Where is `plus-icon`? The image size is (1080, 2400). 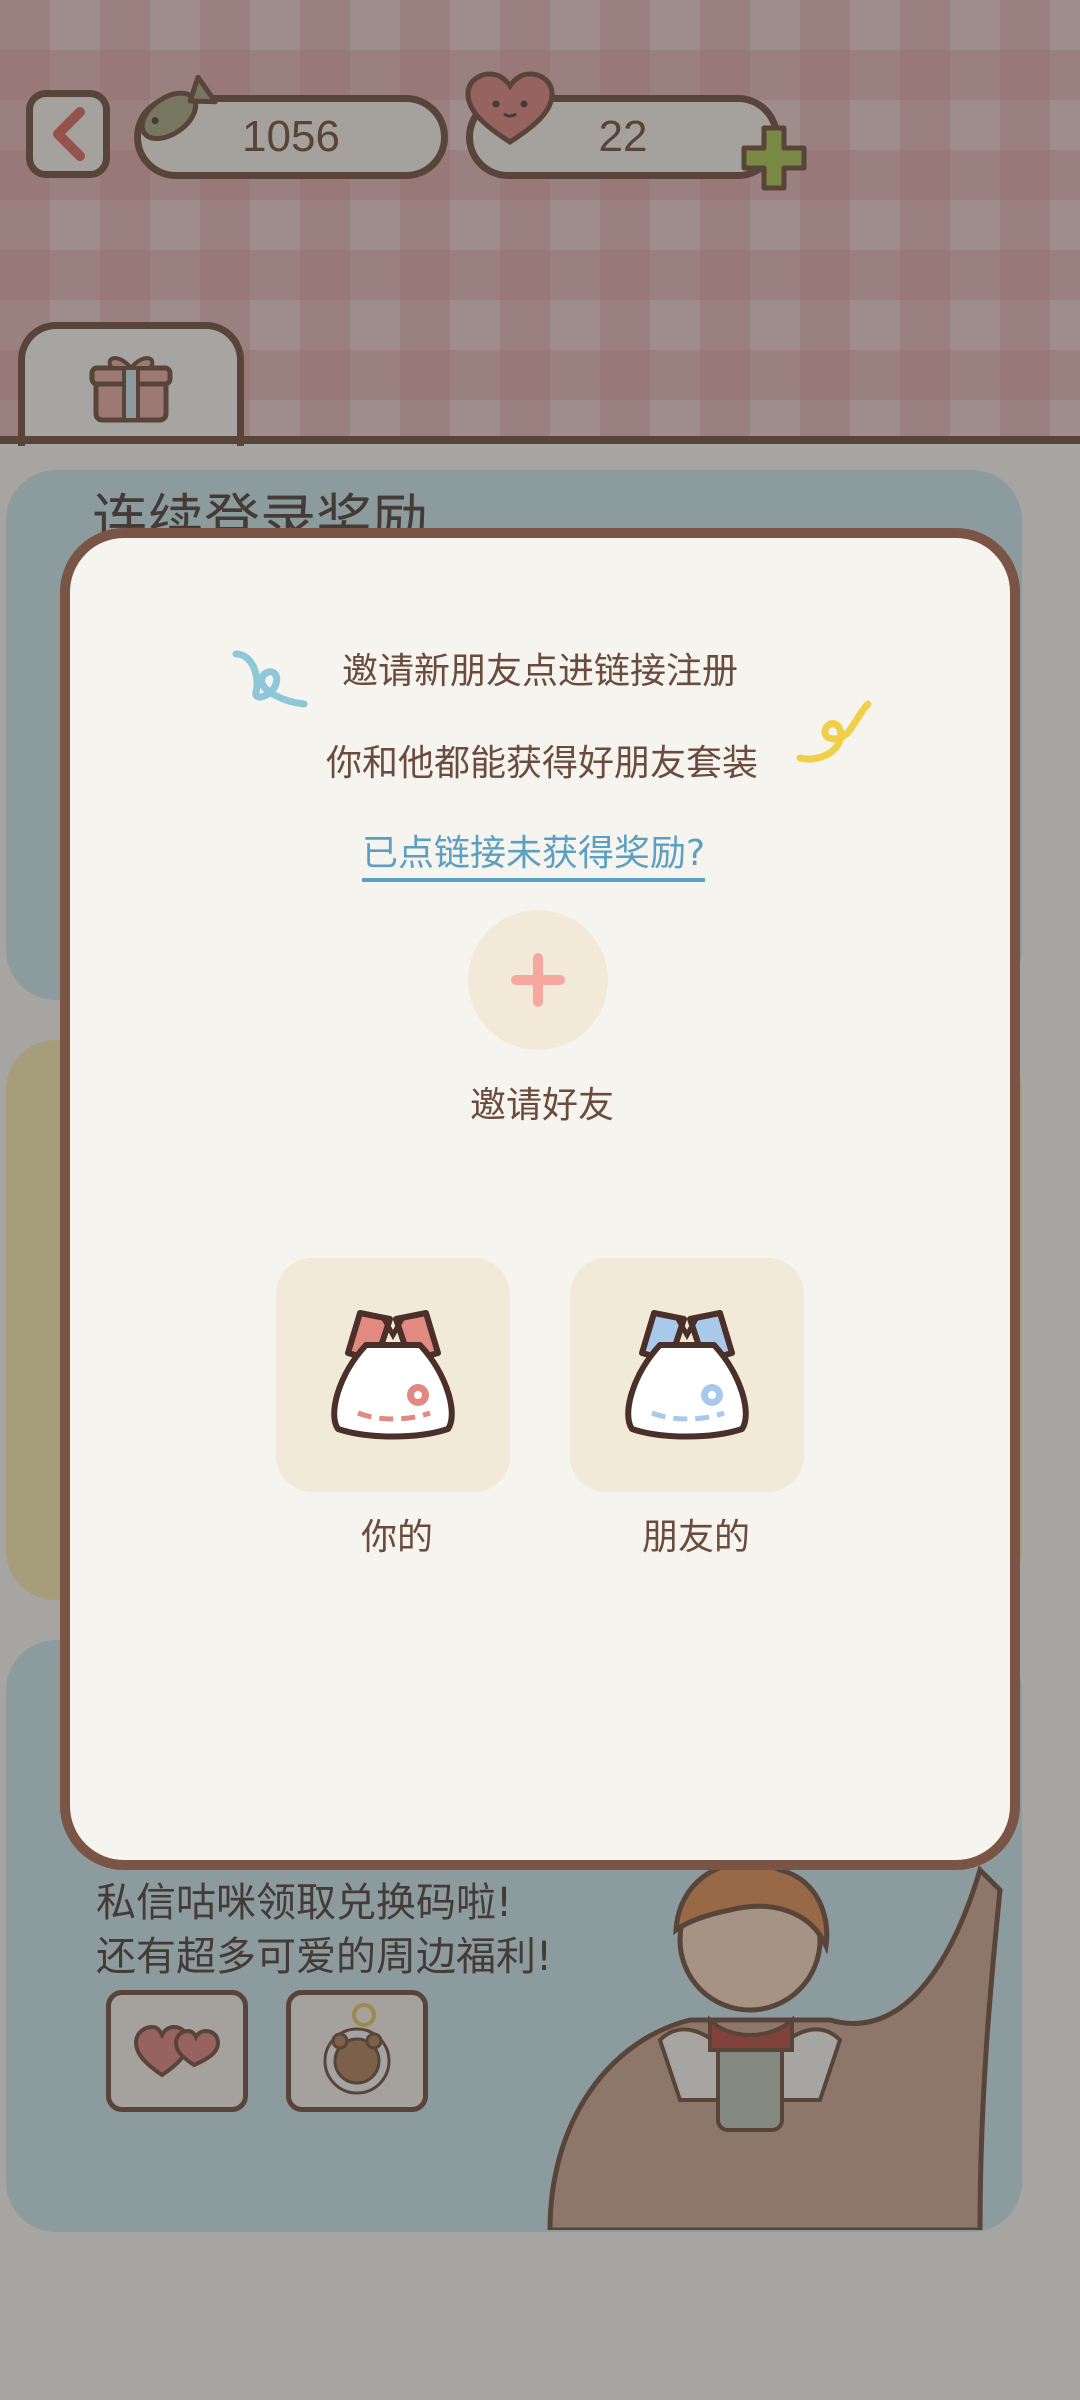
plus-icon is located at coordinates (538, 980).